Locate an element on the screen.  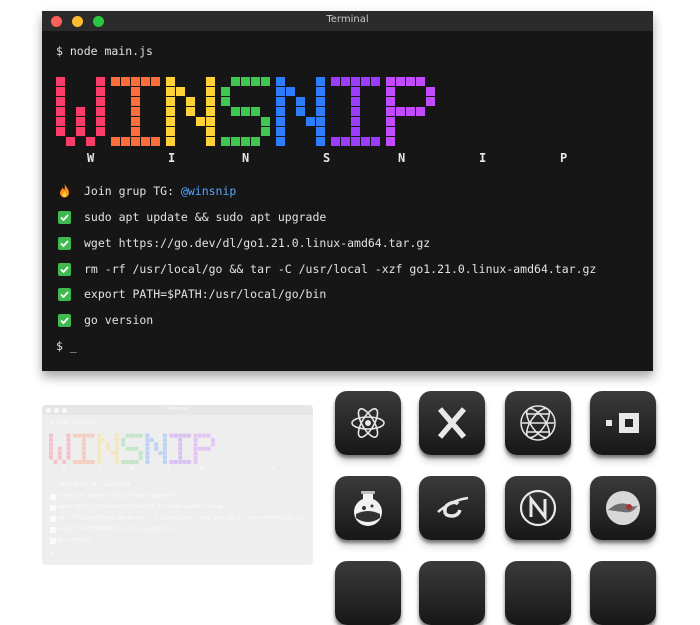
title-bar: Terminal is located at coordinates (347, 21).